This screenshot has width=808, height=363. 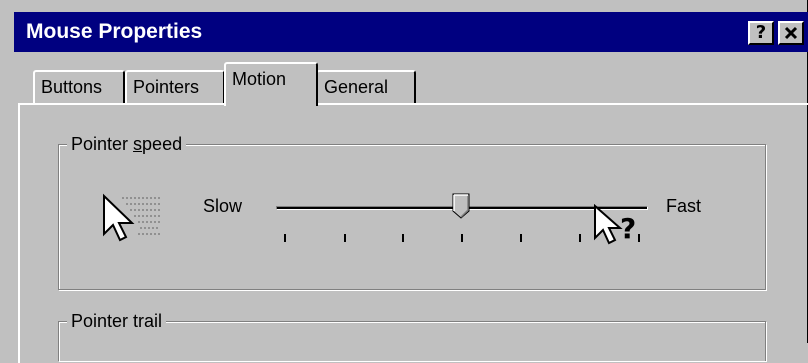 I want to click on slider-thumb, so click(x=461, y=206).